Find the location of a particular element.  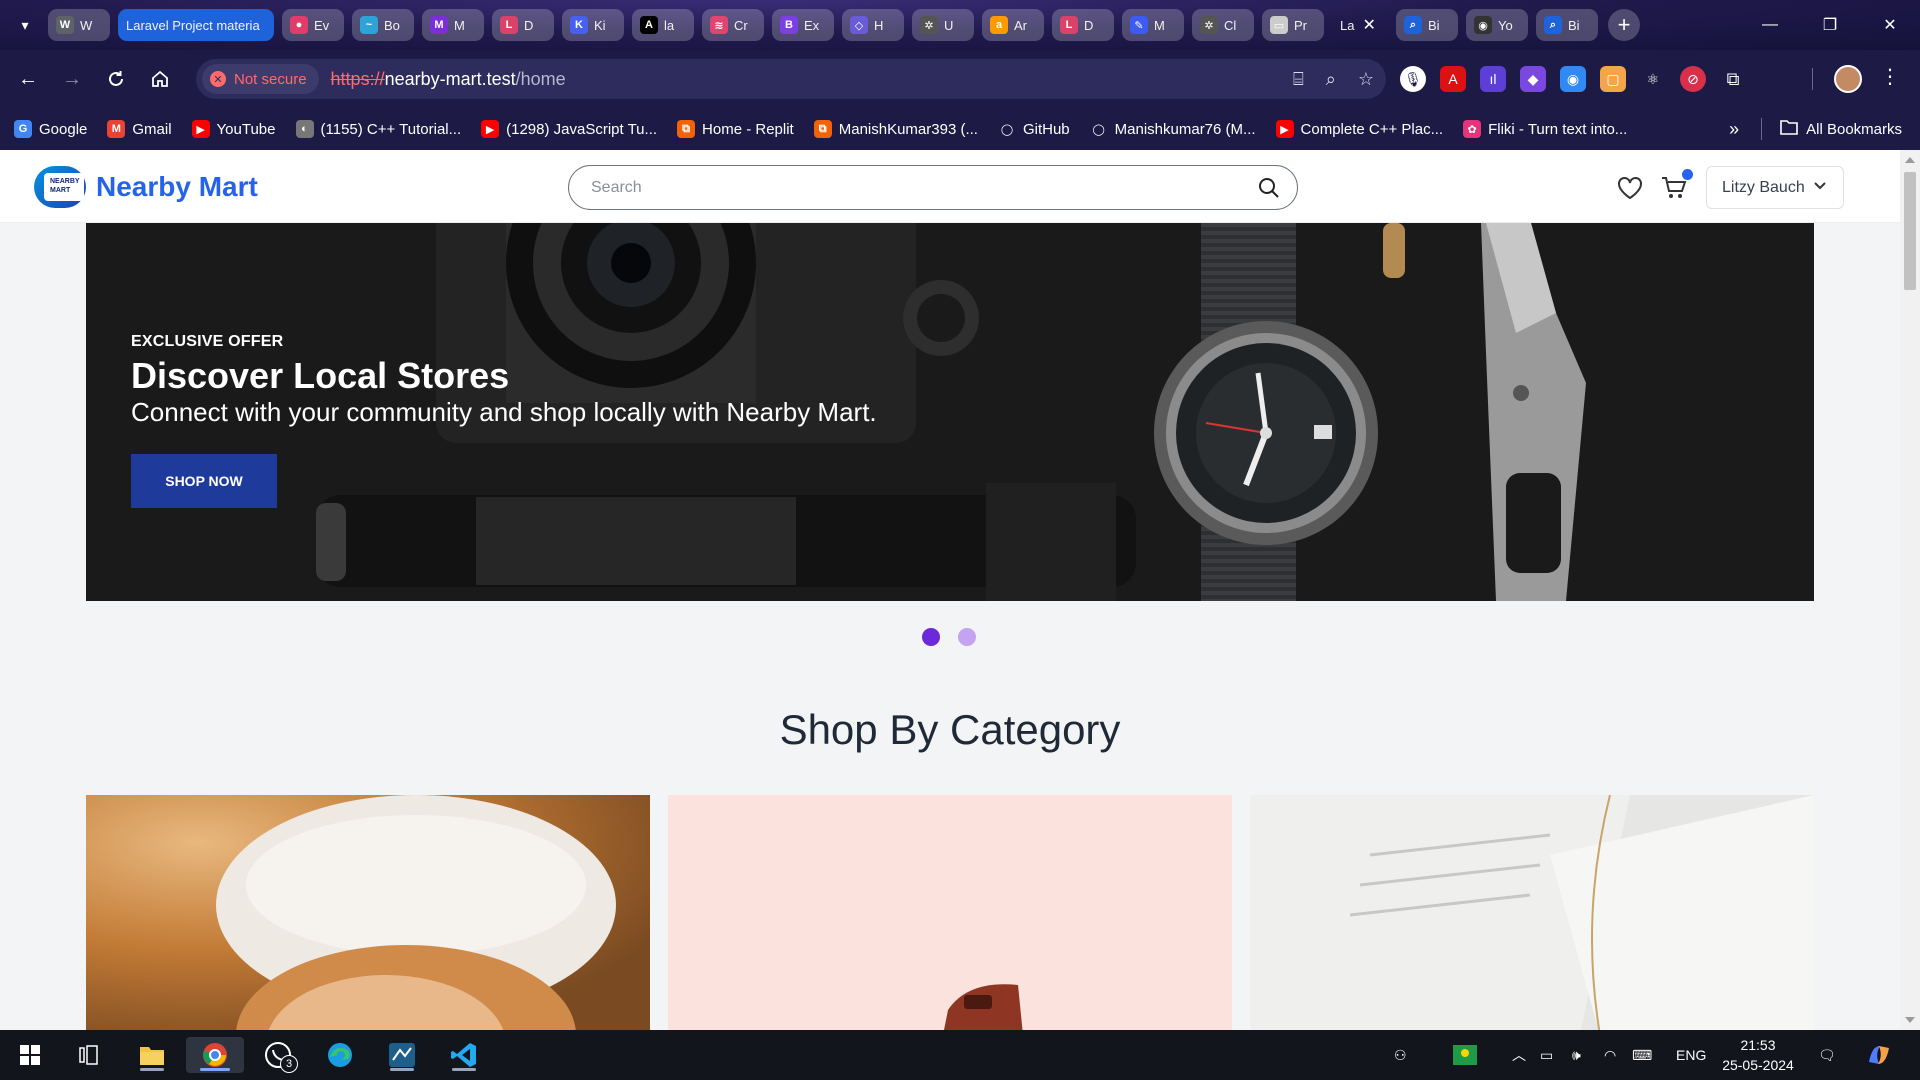

user-menu-dropdown: Litzy Bauch is located at coordinates (1775, 187).